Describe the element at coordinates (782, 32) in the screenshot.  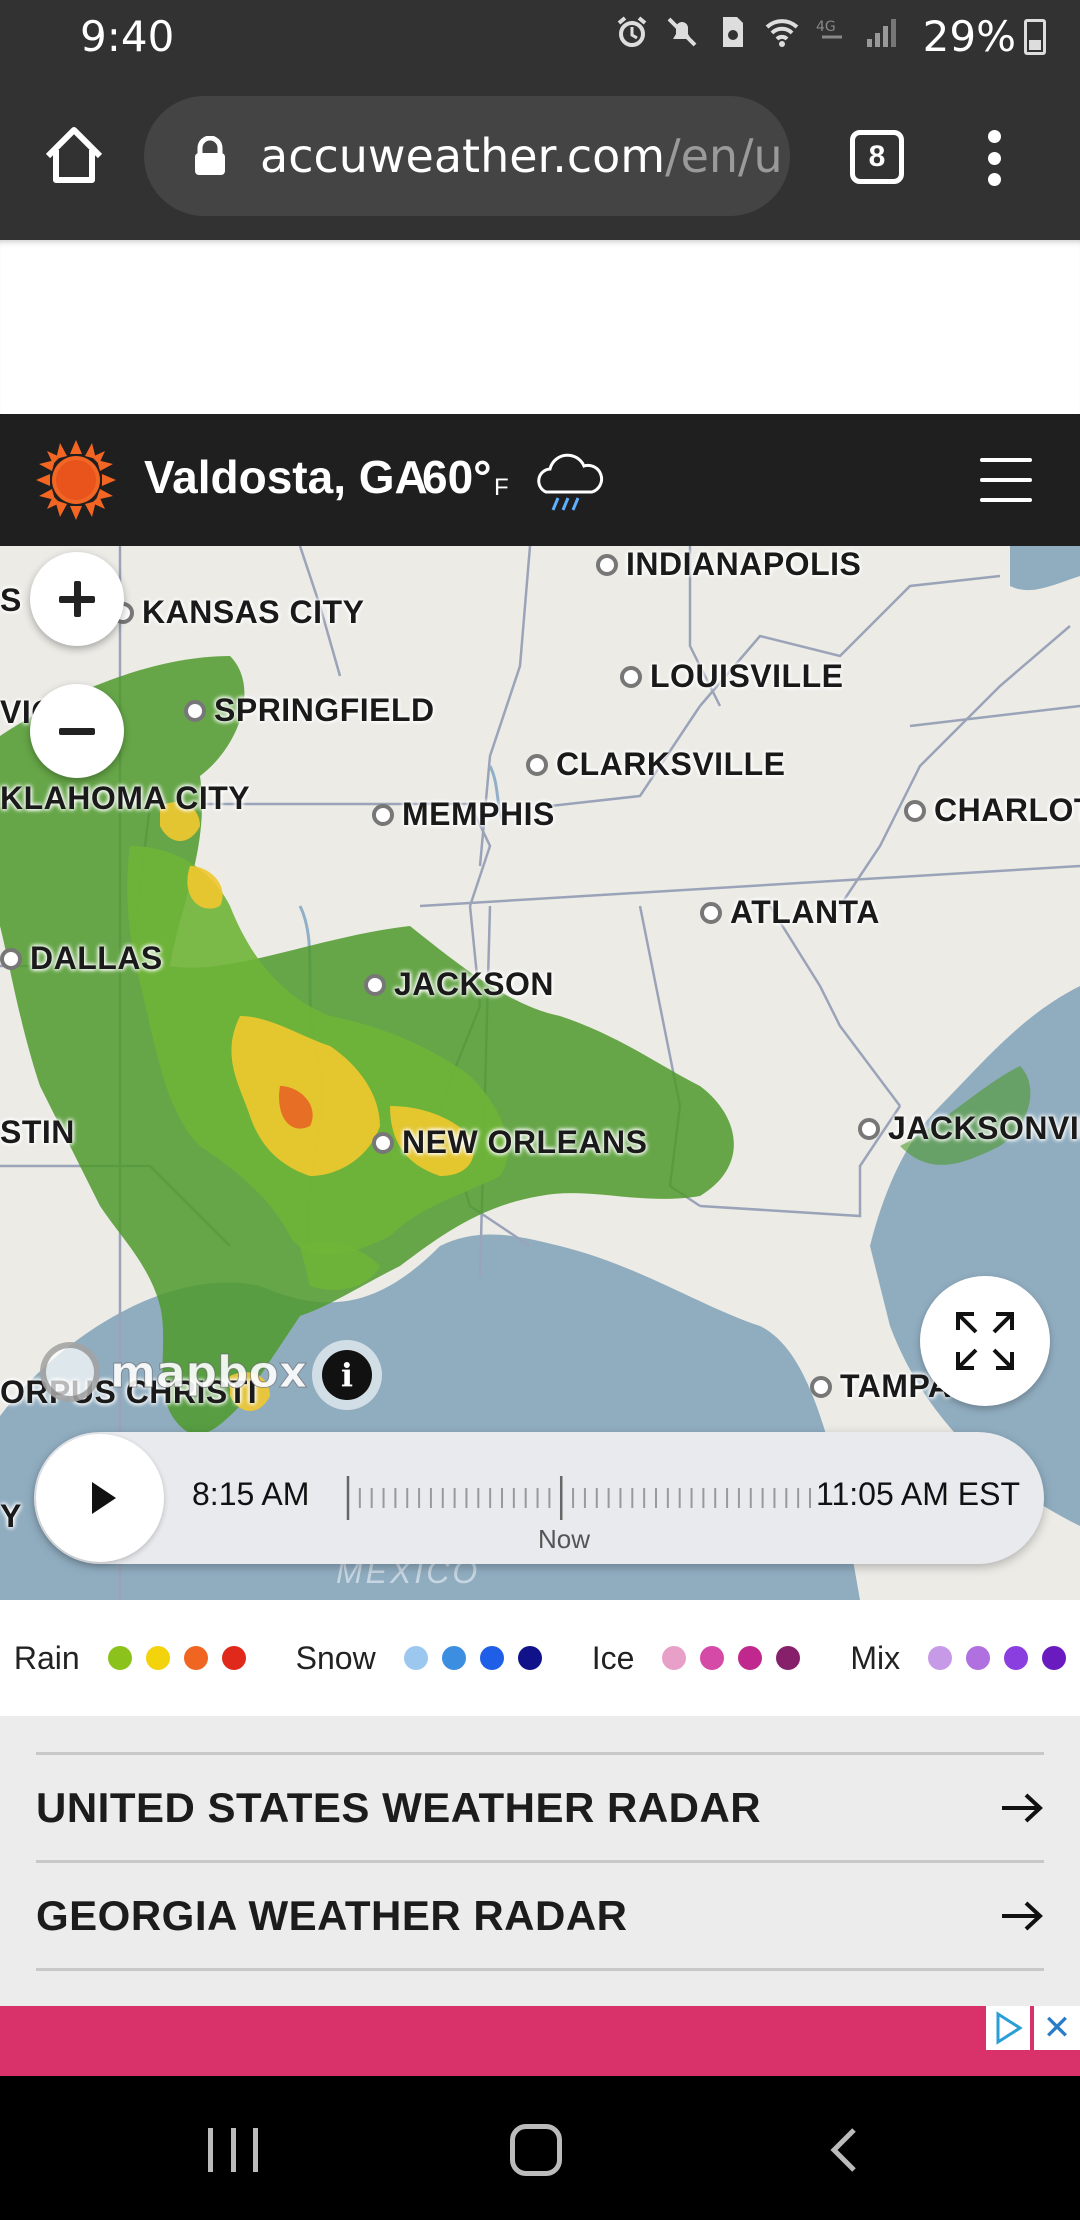
I see `wifi-icon` at that location.